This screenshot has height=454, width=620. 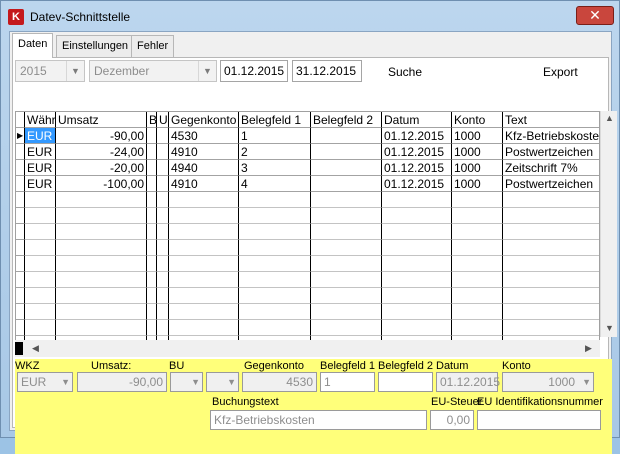 I want to click on cell-document-field-1: 3, so click(x=275, y=168).